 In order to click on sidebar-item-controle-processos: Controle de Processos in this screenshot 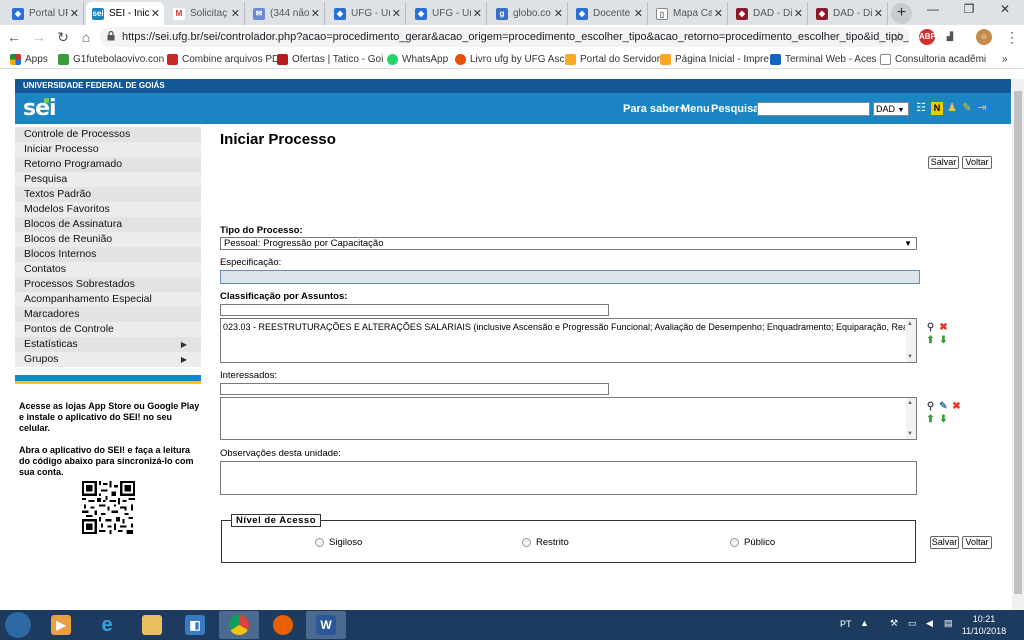, I will do `click(108, 134)`.